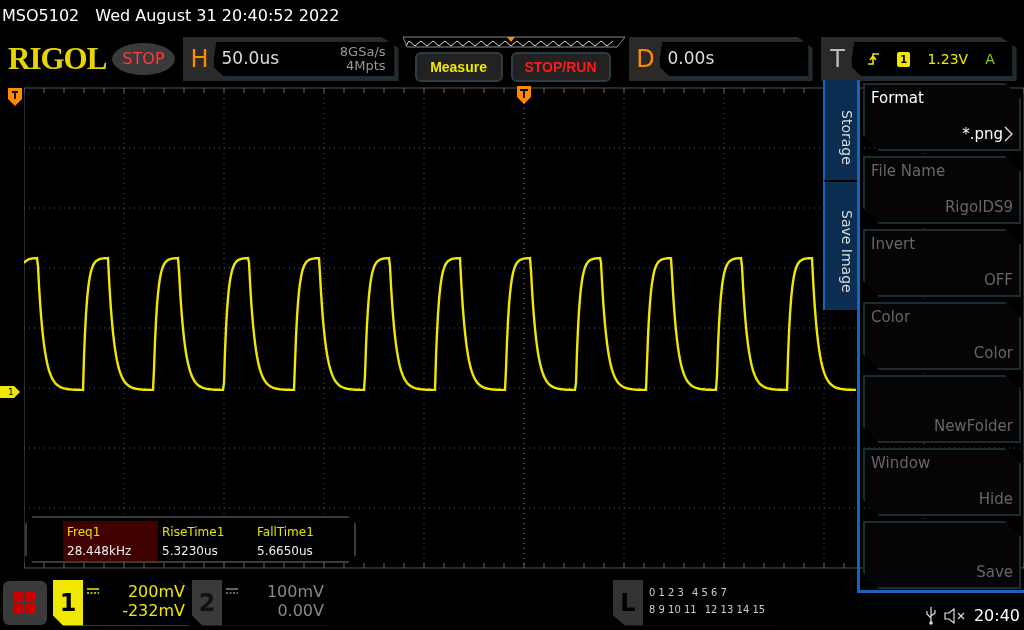 The image size is (1024, 630). What do you see at coordinates (524, 95) in the screenshot?
I see `trigger-position-icon` at bounding box center [524, 95].